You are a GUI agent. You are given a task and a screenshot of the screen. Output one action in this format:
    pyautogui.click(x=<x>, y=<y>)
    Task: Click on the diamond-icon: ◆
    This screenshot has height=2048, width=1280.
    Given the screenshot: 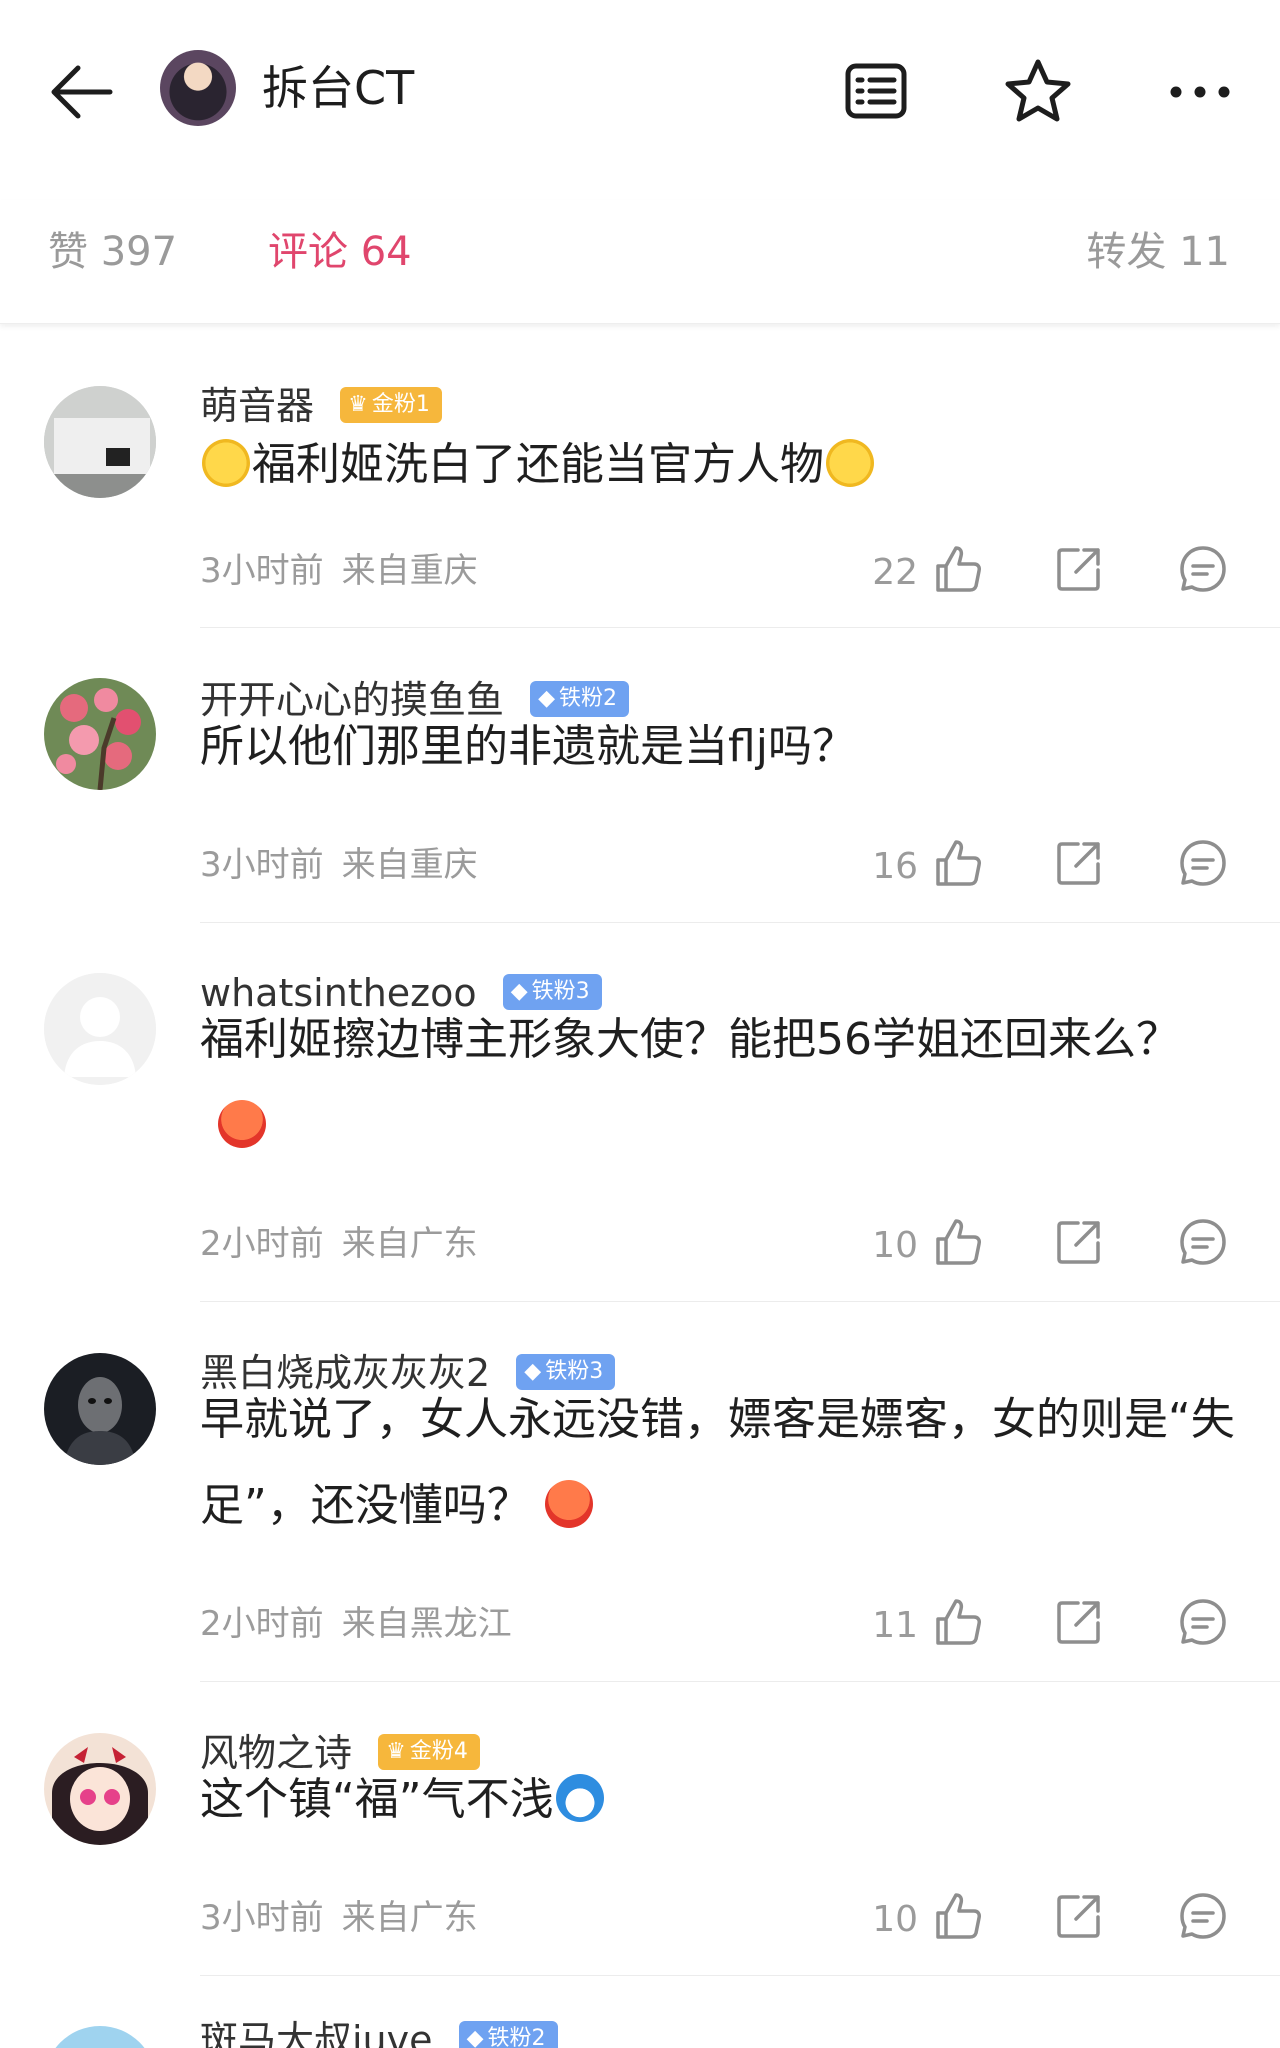 What is the action you would take?
    pyautogui.click(x=475, y=2036)
    